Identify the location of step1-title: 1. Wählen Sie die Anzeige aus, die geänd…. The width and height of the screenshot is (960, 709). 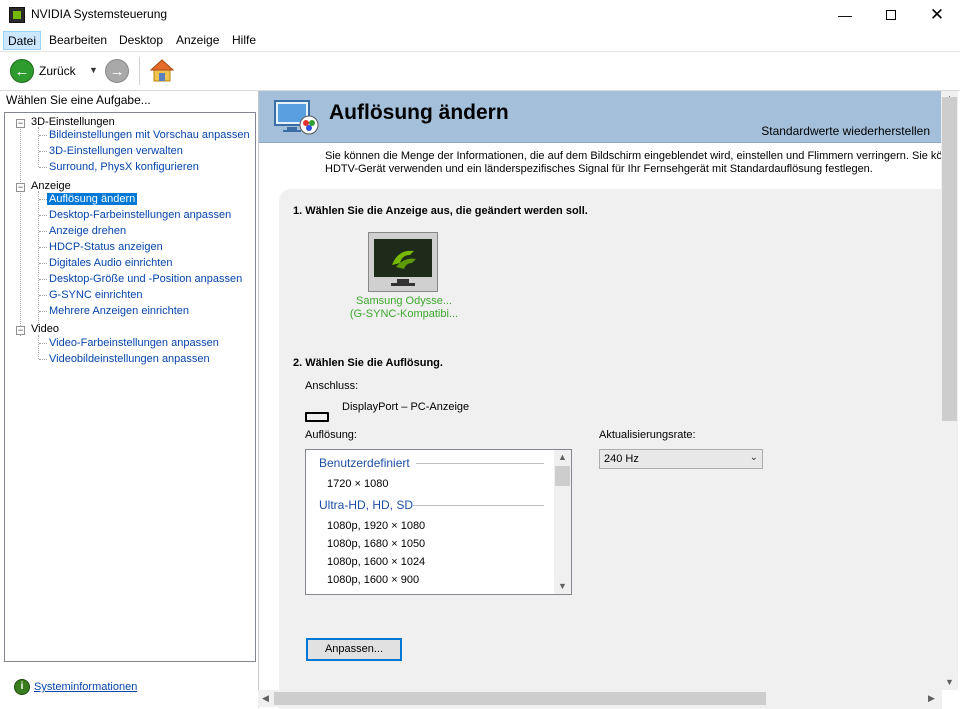
(440, 211).